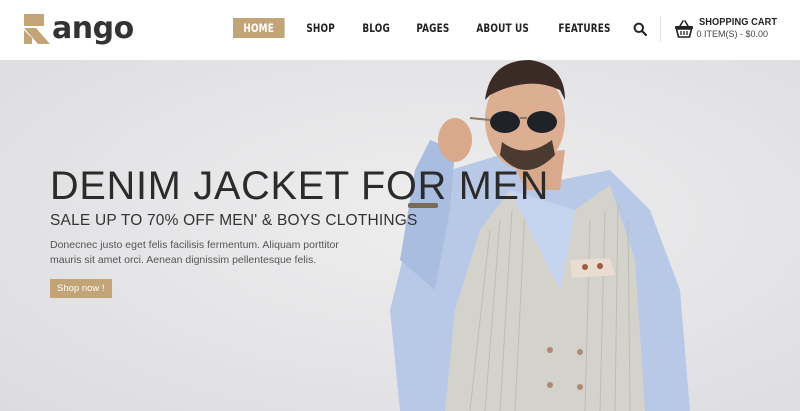 This screenshot has width=800, height=411. I want to click on nav-item-home: HOME, so click(259, 28).